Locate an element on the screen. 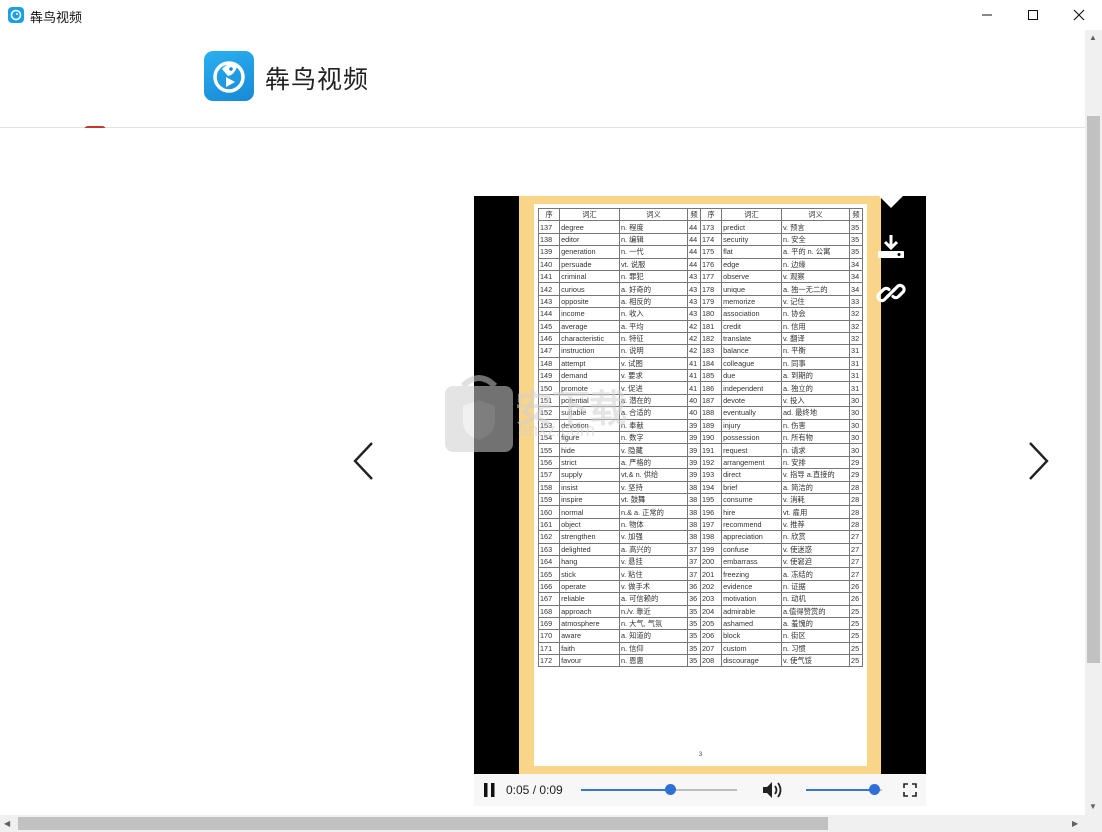 This screenshot has height=832, width=1102. table-cell: 147 is located at coordinates (549, 351).